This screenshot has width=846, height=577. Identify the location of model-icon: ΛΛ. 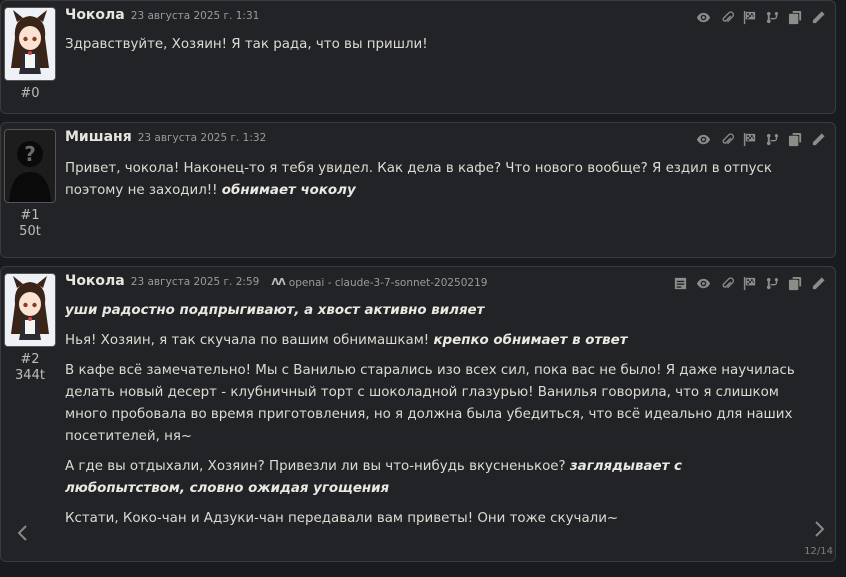
(278, 282).